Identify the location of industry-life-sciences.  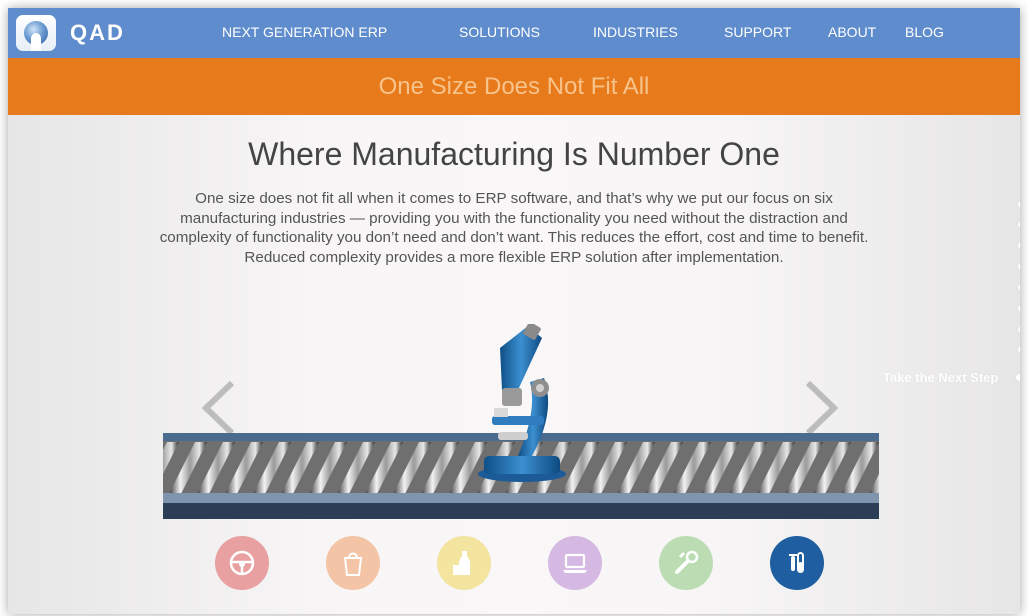
(797, 563).